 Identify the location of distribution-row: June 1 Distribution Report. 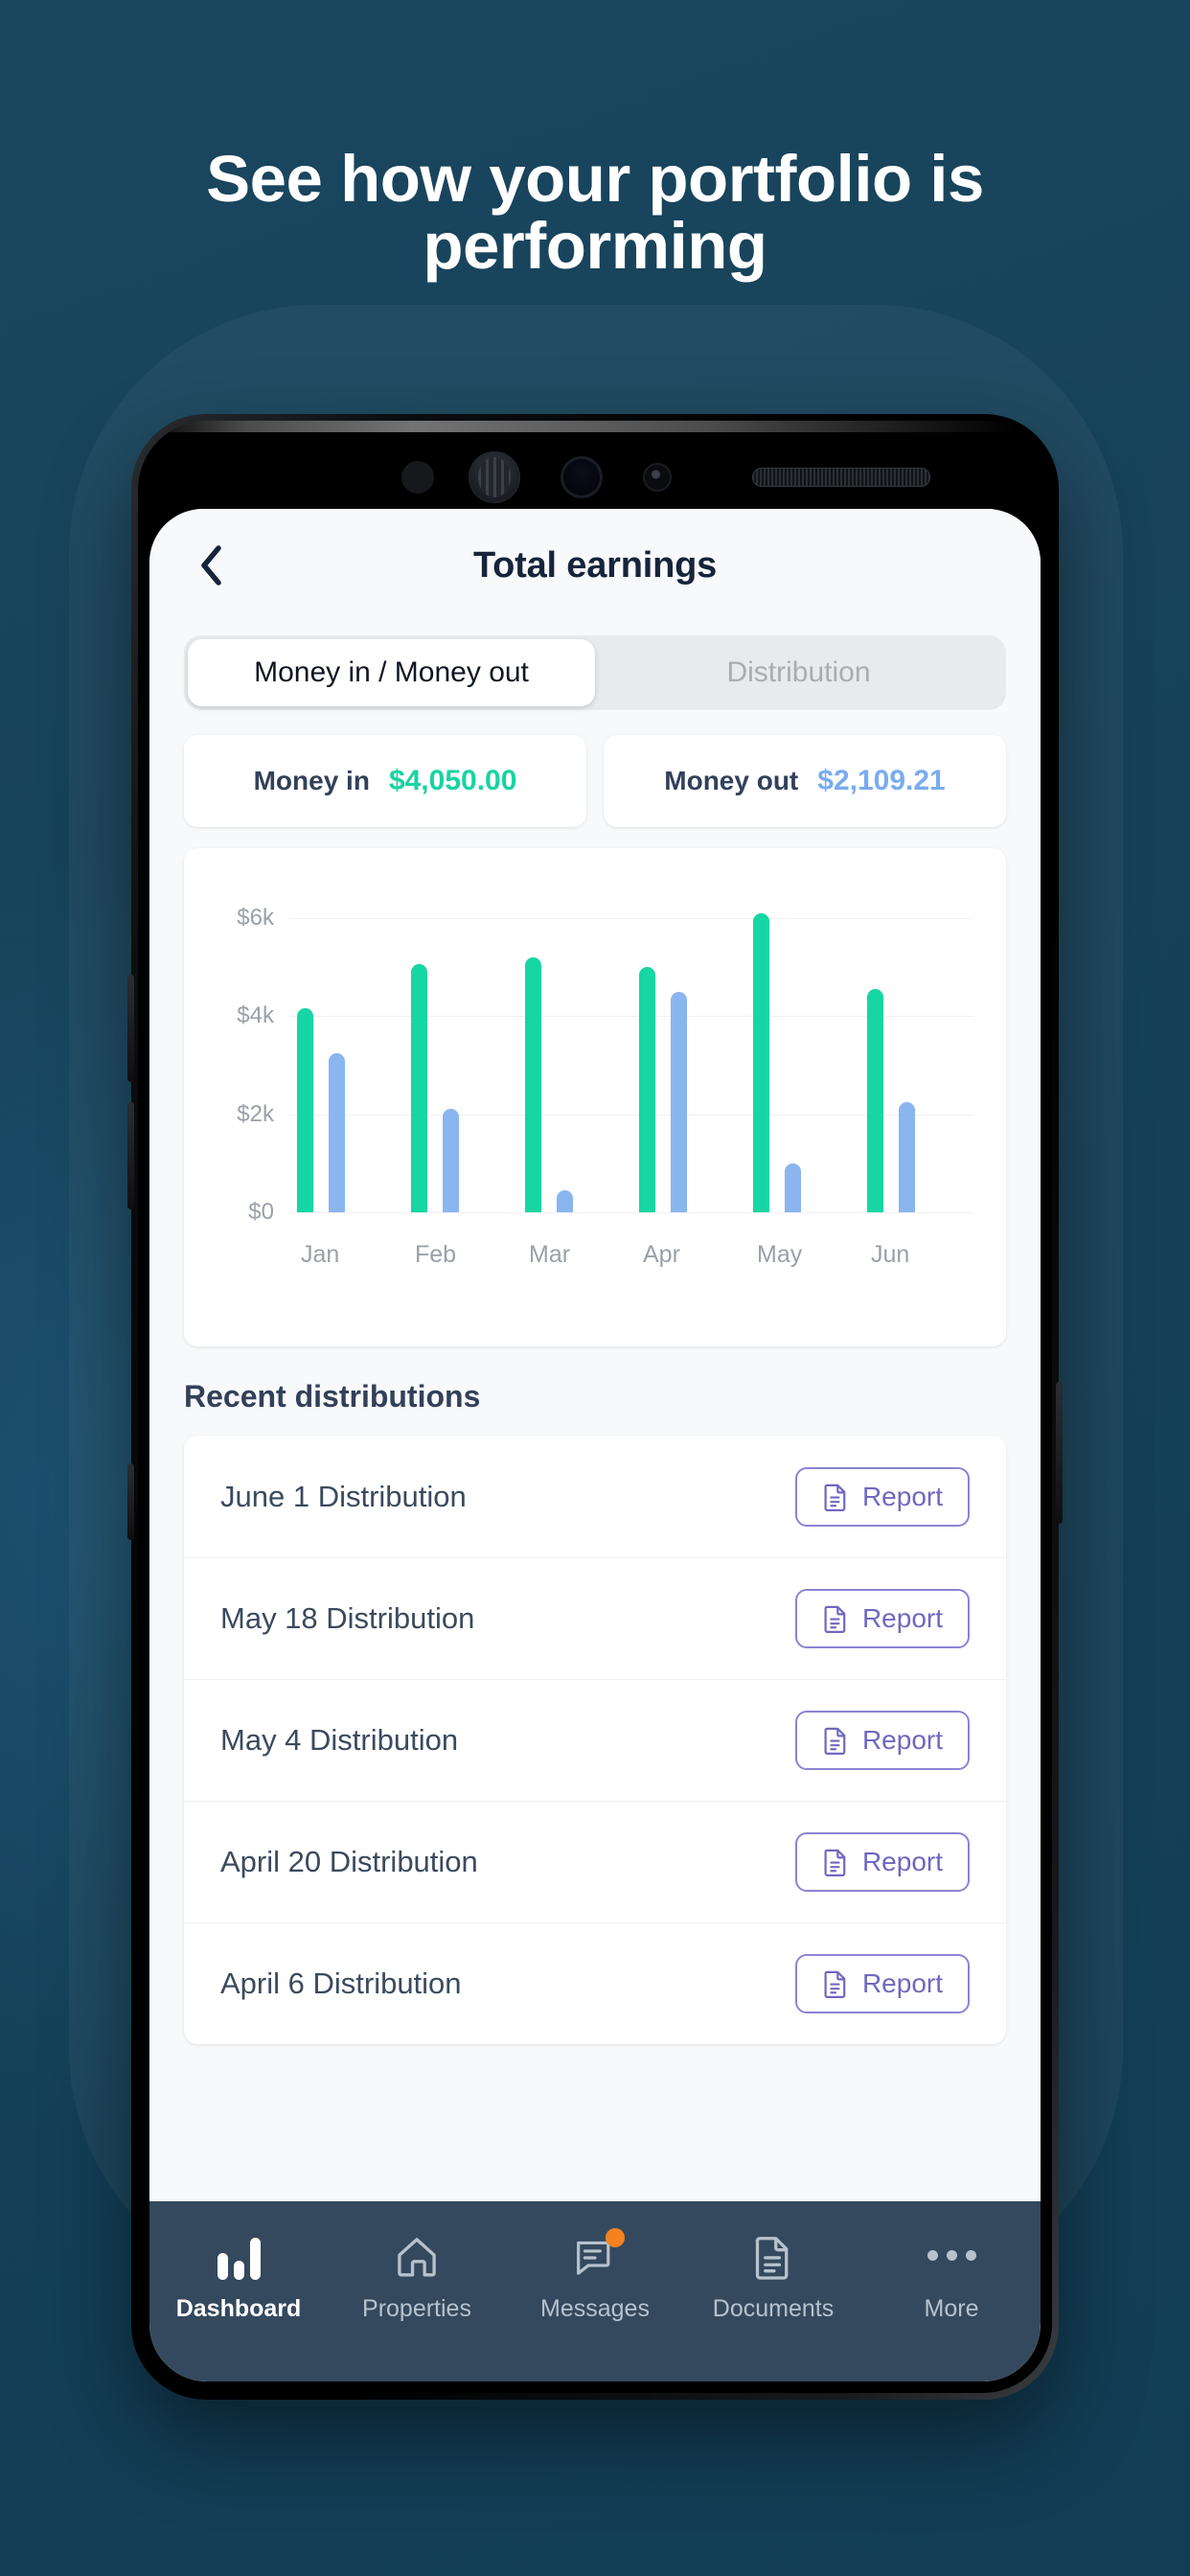
(595, 1496).